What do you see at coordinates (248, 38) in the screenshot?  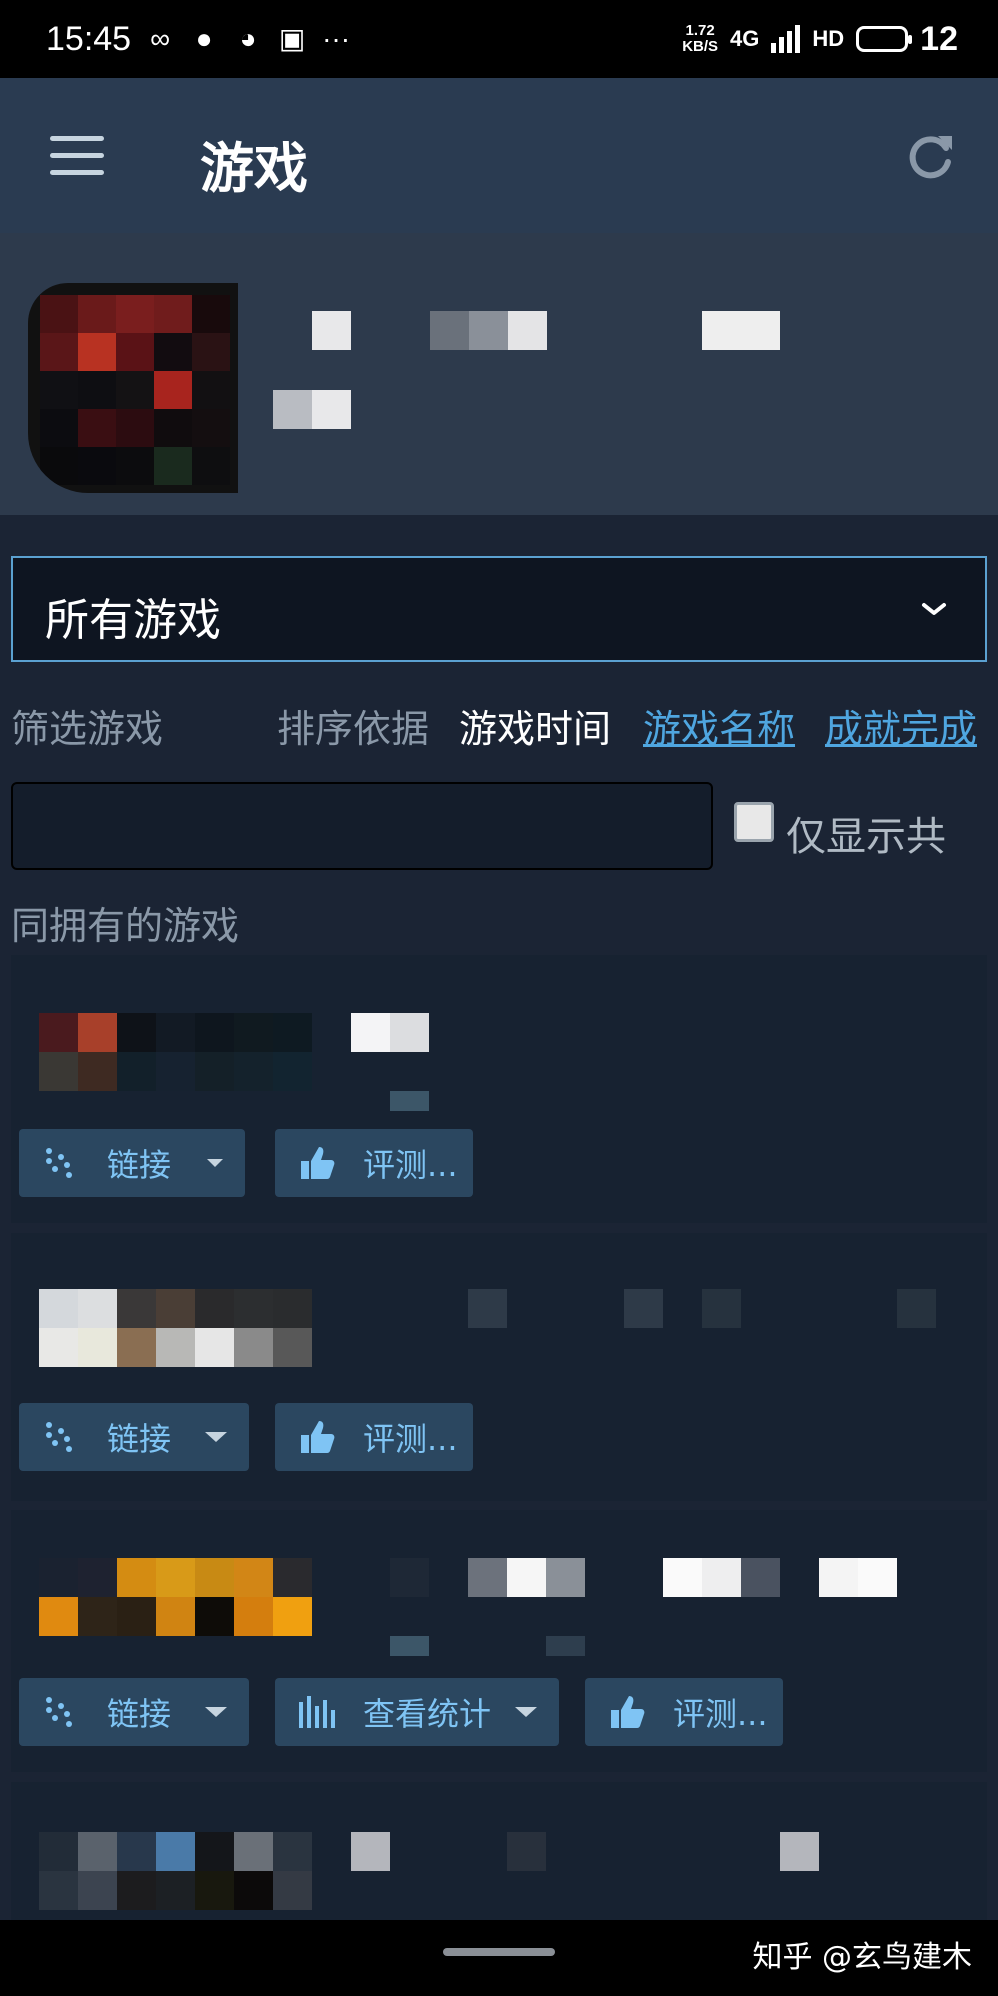 I see `wechat-icon: ◕` at bounding box center [248, 38].